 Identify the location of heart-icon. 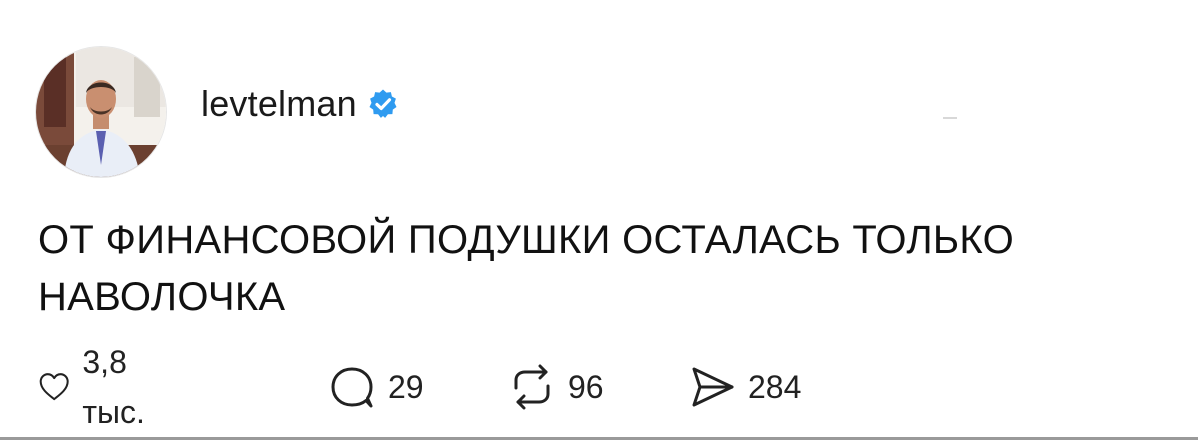
(54, 387).